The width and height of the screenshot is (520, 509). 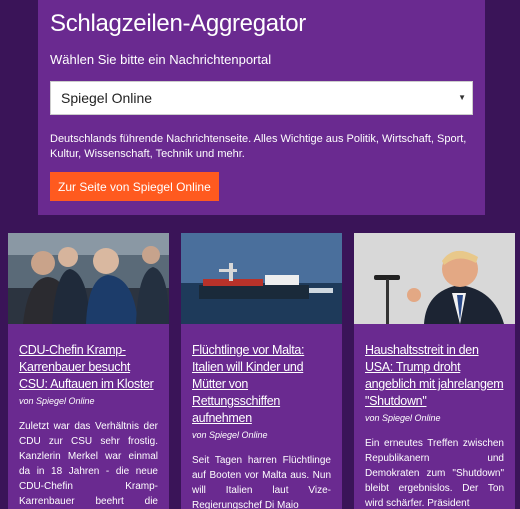 I want to click on chevron-down-icon: ▼, so click(x=462, y=97).